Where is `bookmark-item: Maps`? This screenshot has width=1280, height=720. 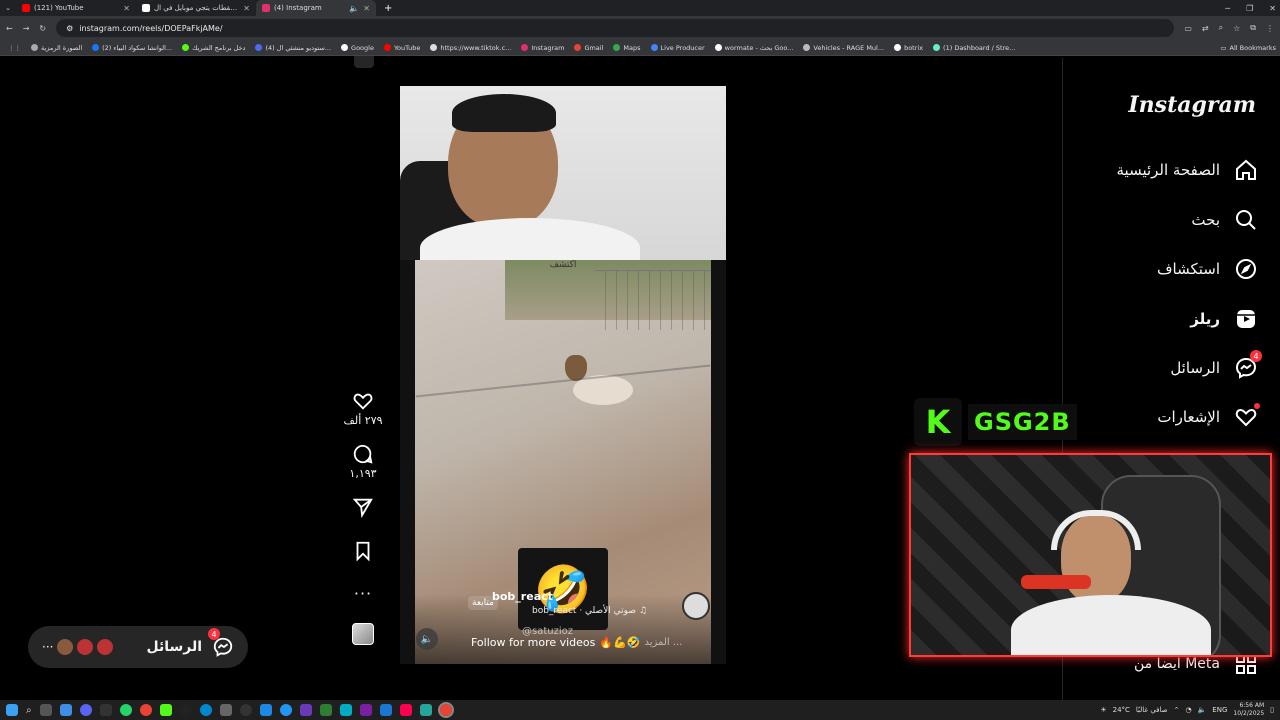
bookmark-item: Maps is located at coordinates (627, 48).